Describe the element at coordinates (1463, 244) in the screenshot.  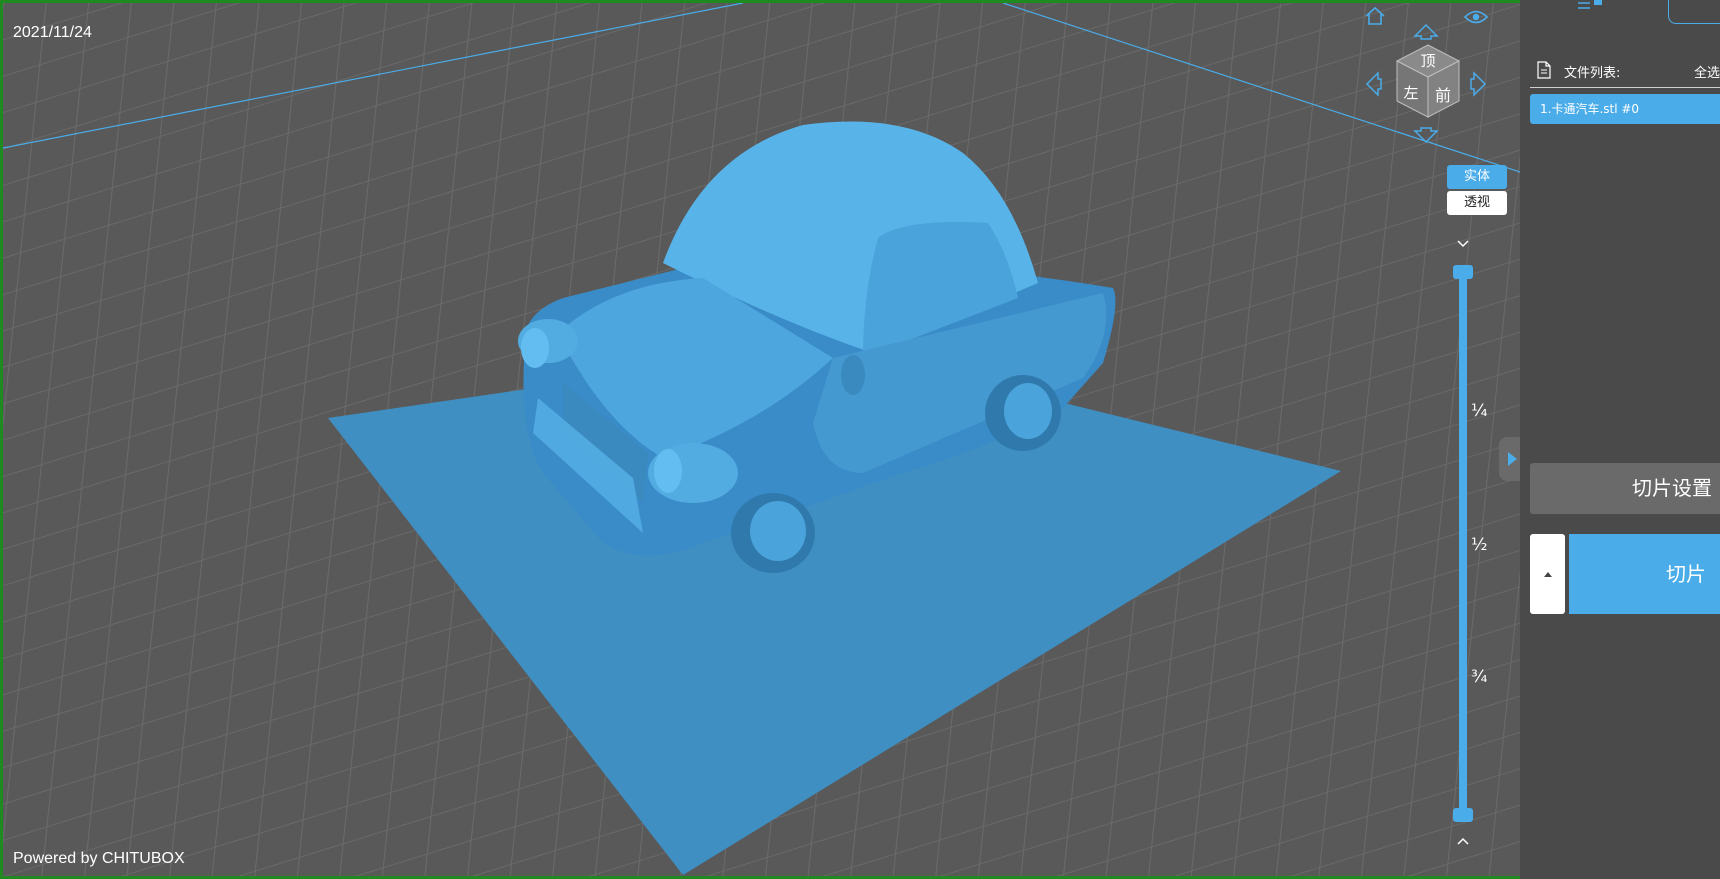
I see `chevron-down-icon` at that location.